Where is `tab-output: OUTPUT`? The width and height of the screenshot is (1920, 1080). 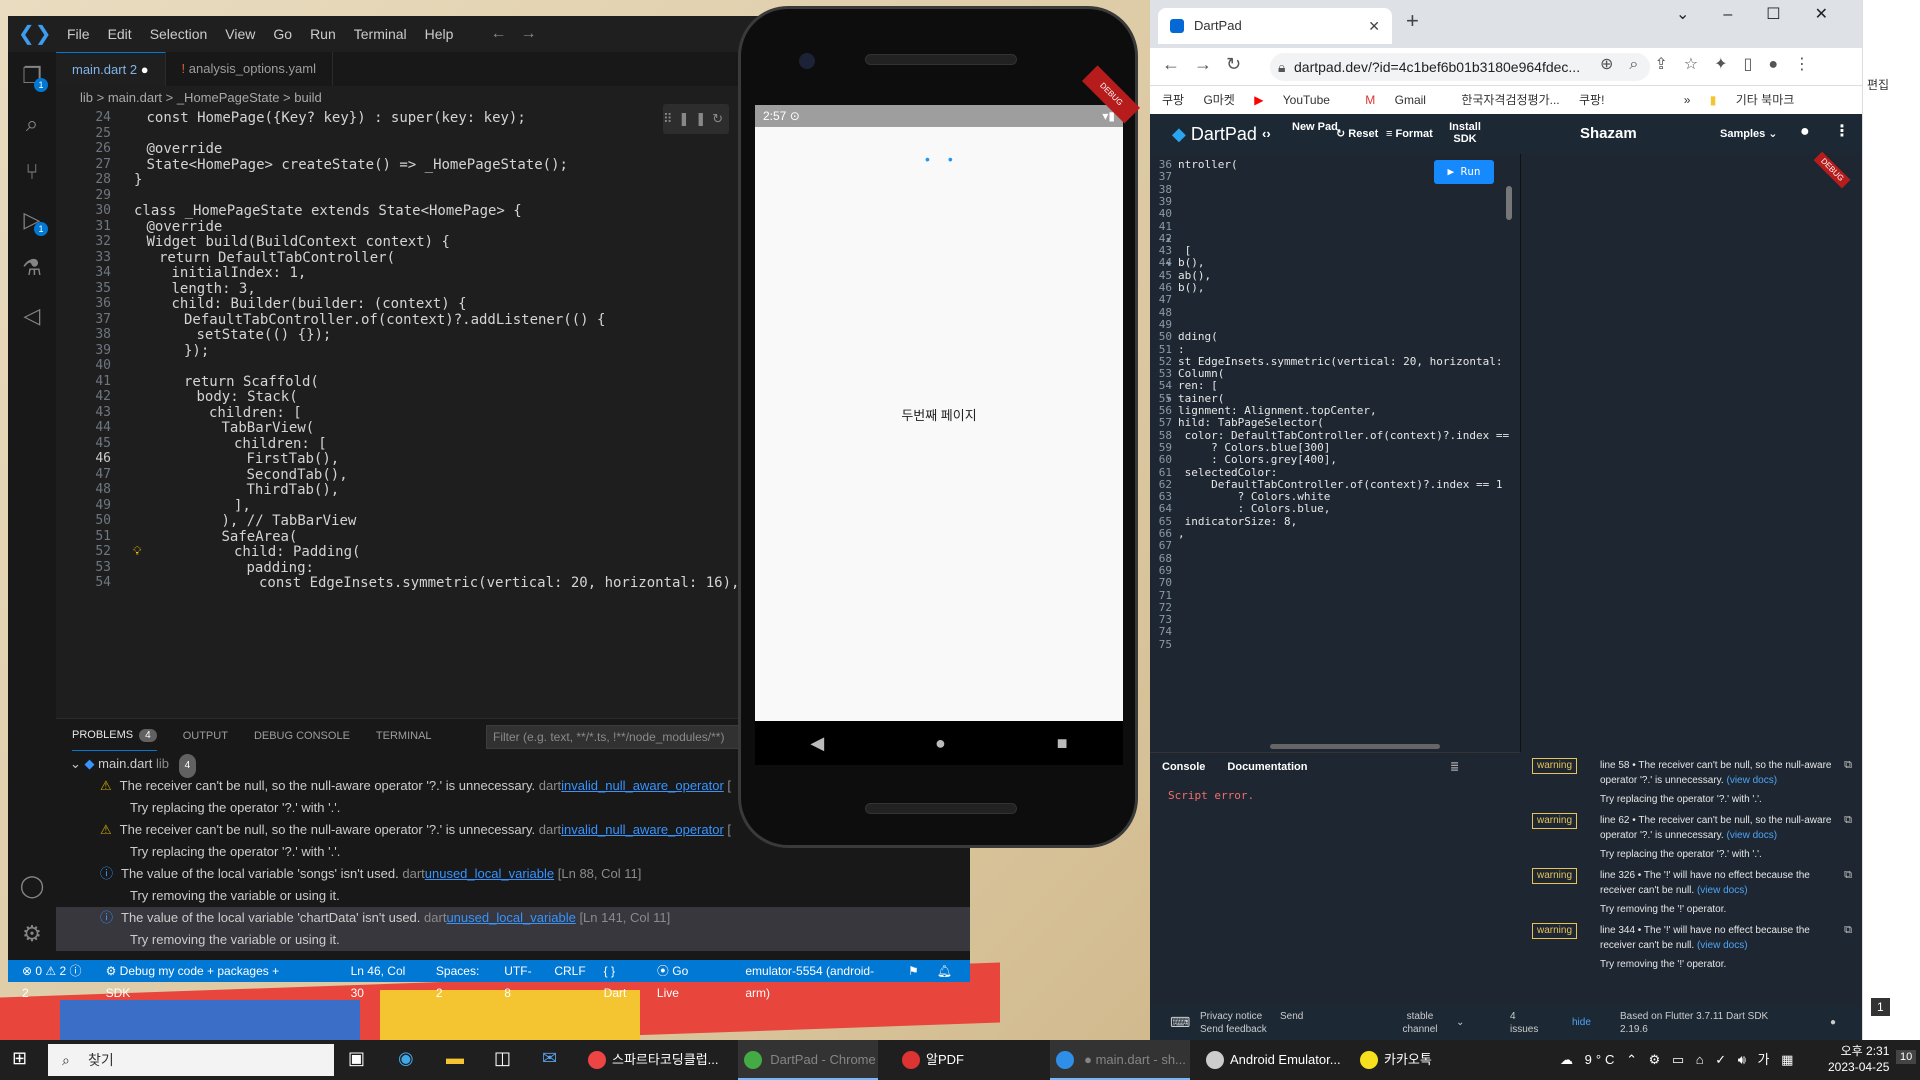
tab-output: OUTPUT is located at coordinates (205, 736).